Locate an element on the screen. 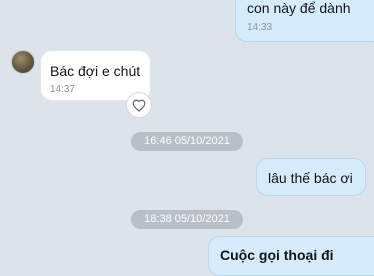  heart-reaction-button is located at coordinates (139, 105).